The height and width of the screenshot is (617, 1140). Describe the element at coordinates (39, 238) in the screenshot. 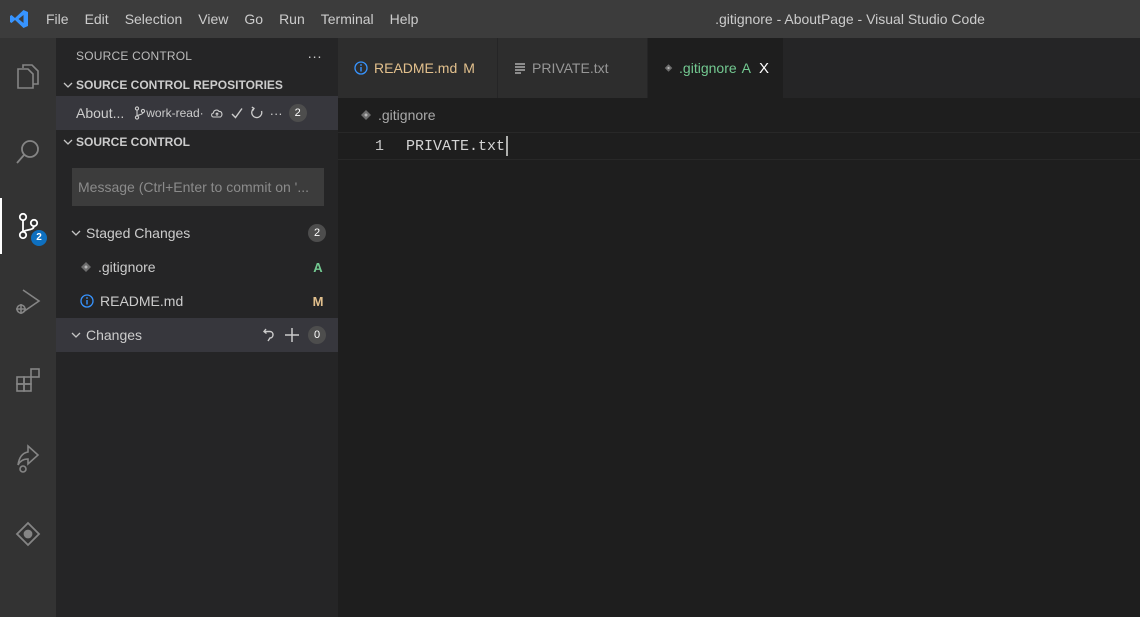

I see `scm-badge: 2` at that location.